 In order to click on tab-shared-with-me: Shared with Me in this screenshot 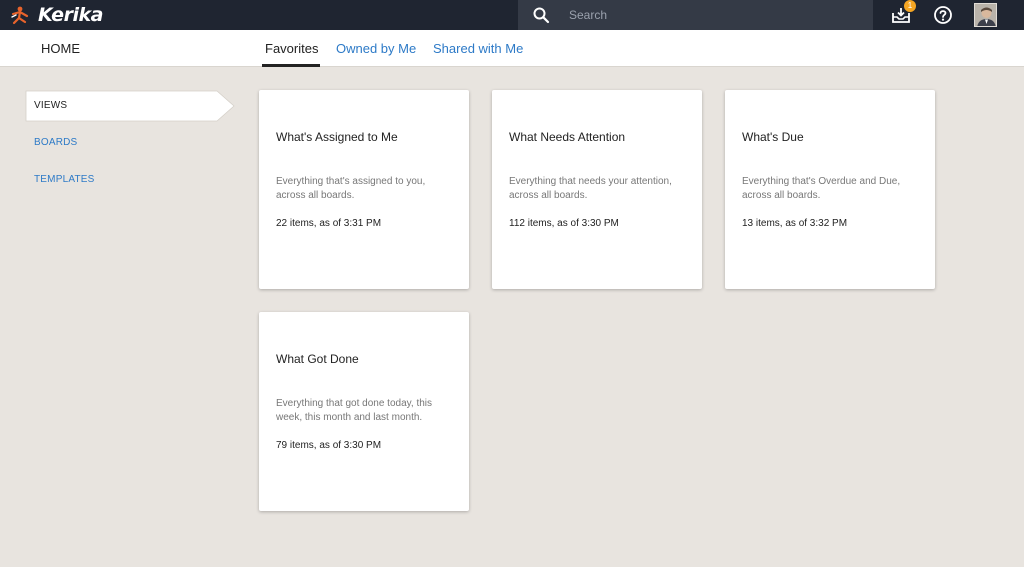, I will do `click(478, 48)`.